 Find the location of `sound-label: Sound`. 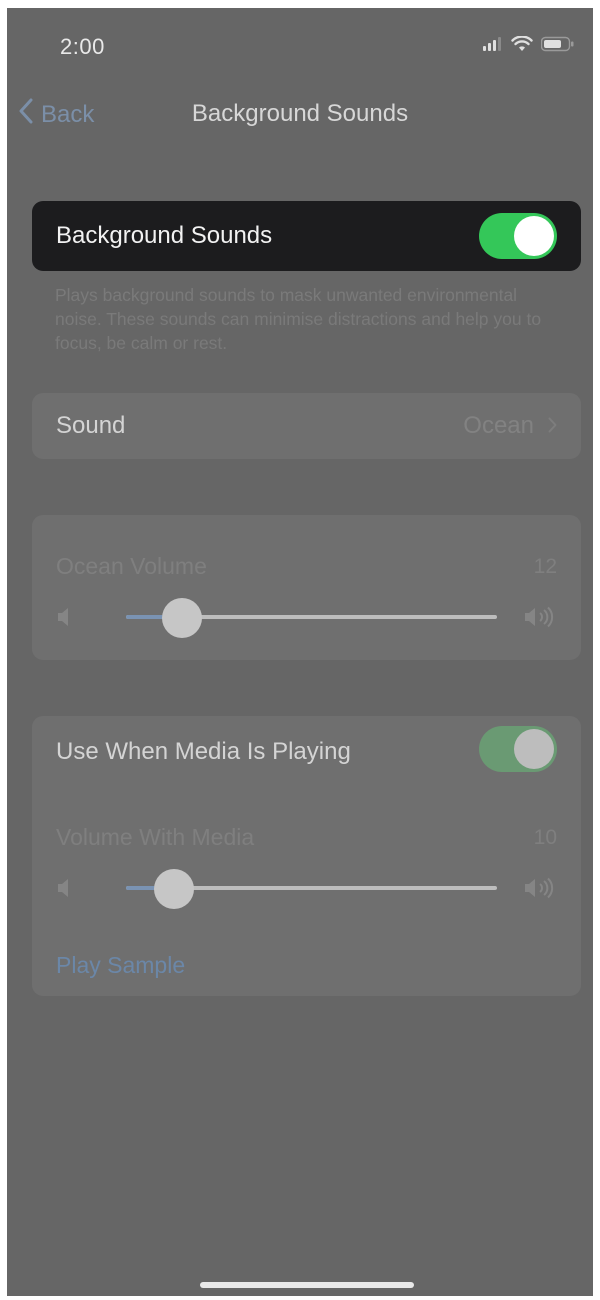

sound-label: Sound is located at coordinates (91, 425).